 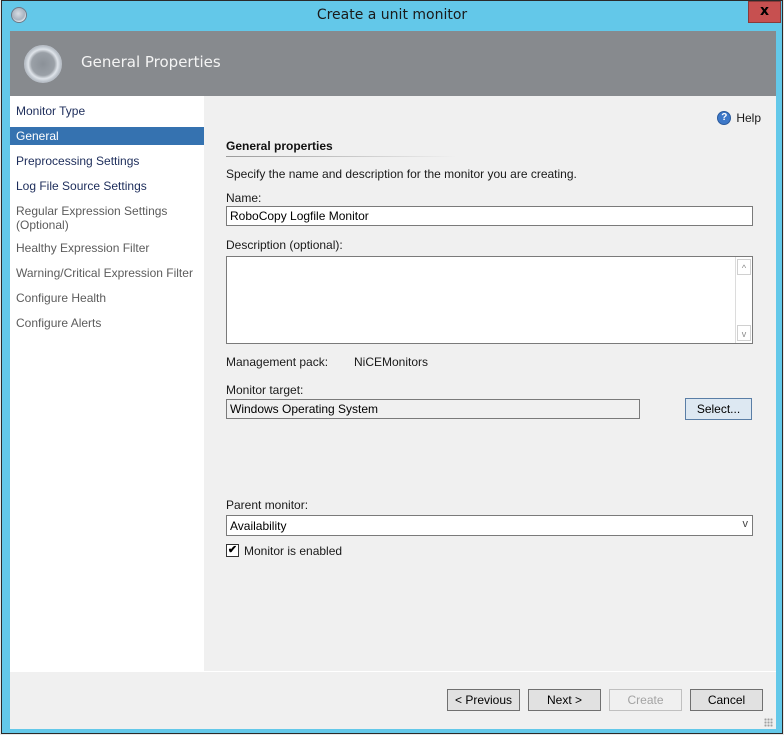 I want to click on description-label: Description (optional):, so click(x=284, y=245).